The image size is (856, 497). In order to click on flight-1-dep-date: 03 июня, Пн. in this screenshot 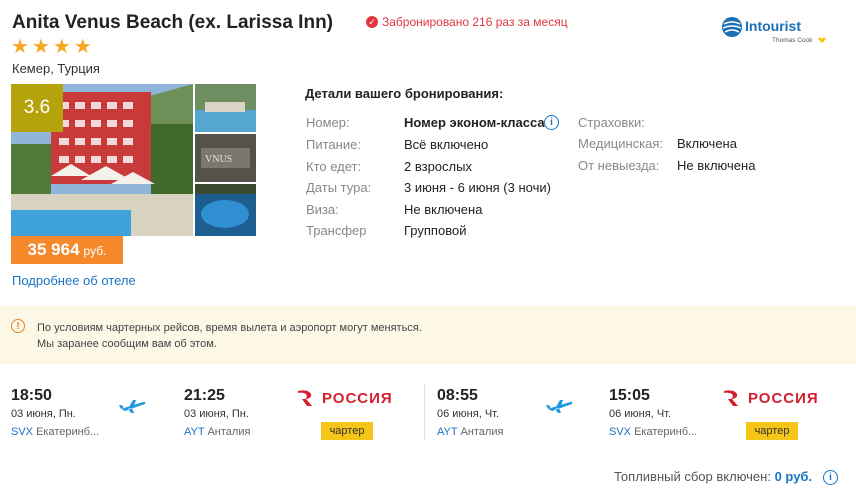, I will do `click(43, 414)`.